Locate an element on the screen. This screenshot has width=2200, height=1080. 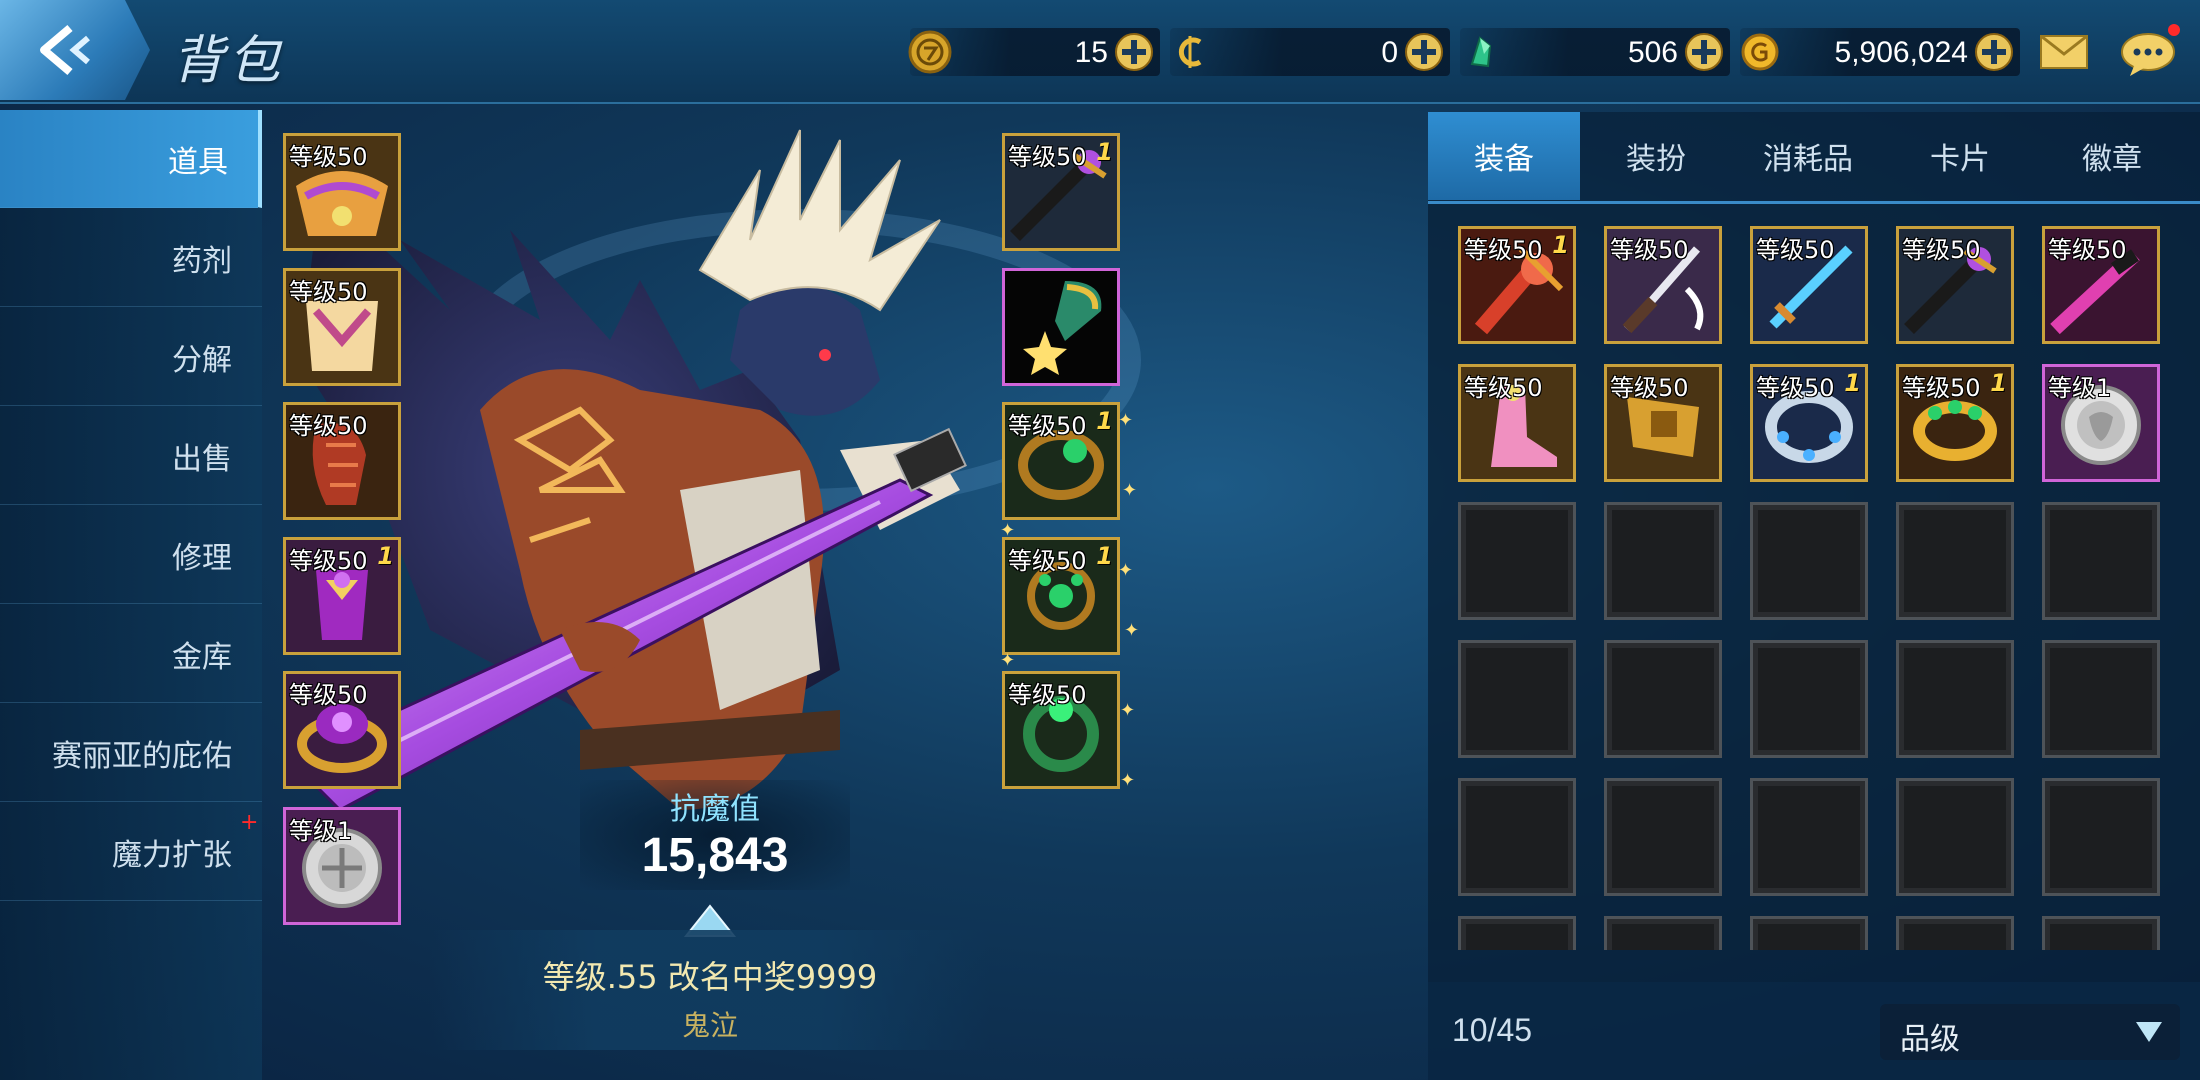
equip-slot-belt: 等级50 1 is located at coordinates (342, 596).